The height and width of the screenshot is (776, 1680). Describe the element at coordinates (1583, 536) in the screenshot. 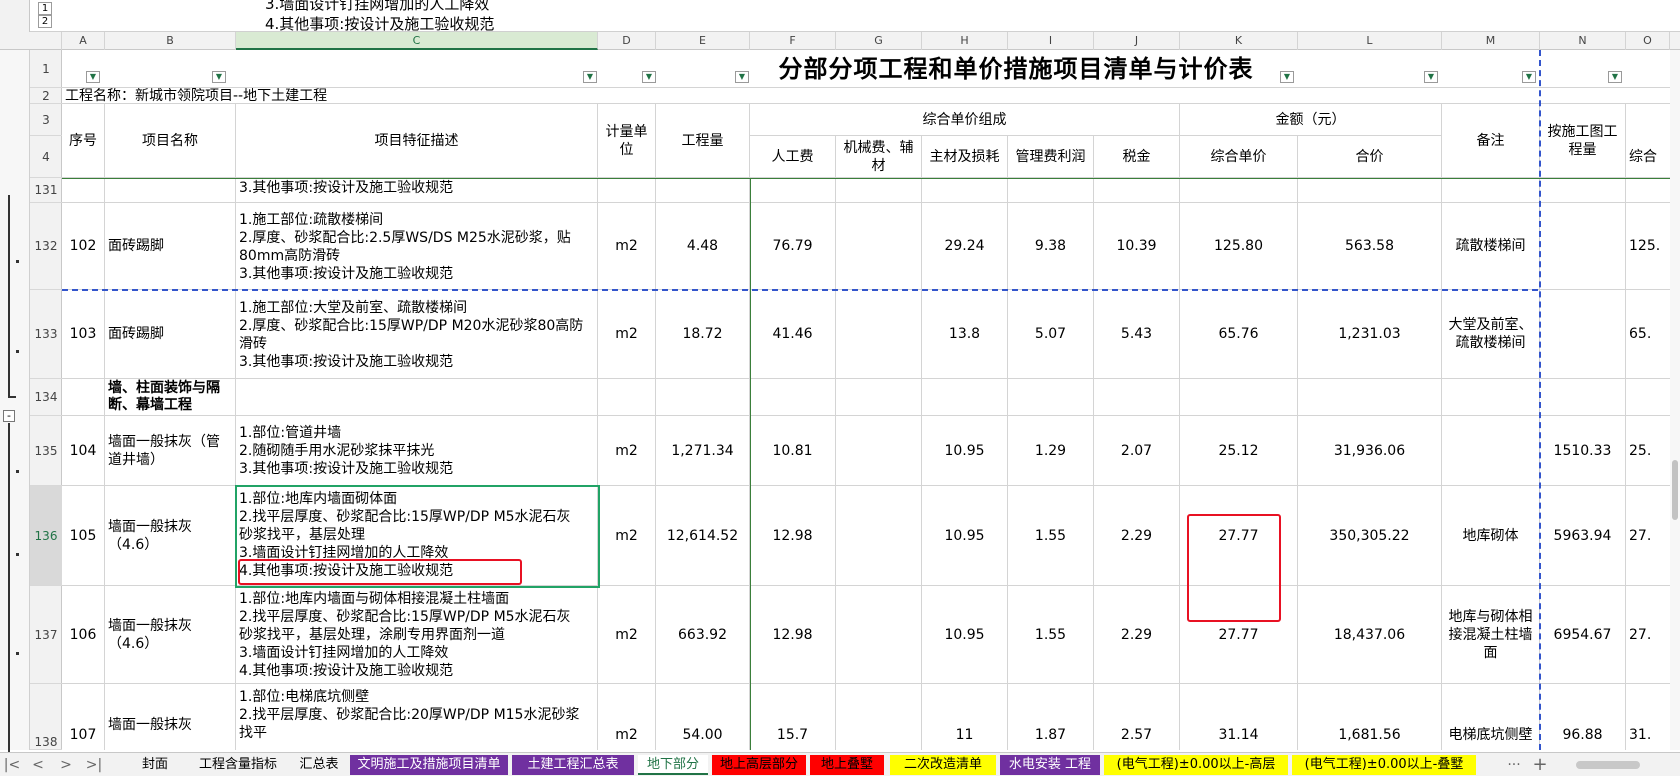

I see `cell-drawing-qty: 5963.94` at that location.